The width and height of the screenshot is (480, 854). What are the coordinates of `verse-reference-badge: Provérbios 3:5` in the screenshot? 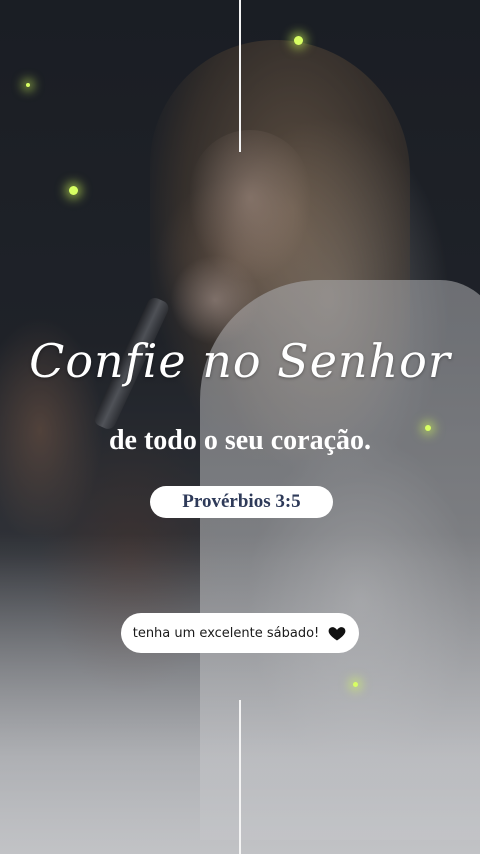 It's located at (241, 502).